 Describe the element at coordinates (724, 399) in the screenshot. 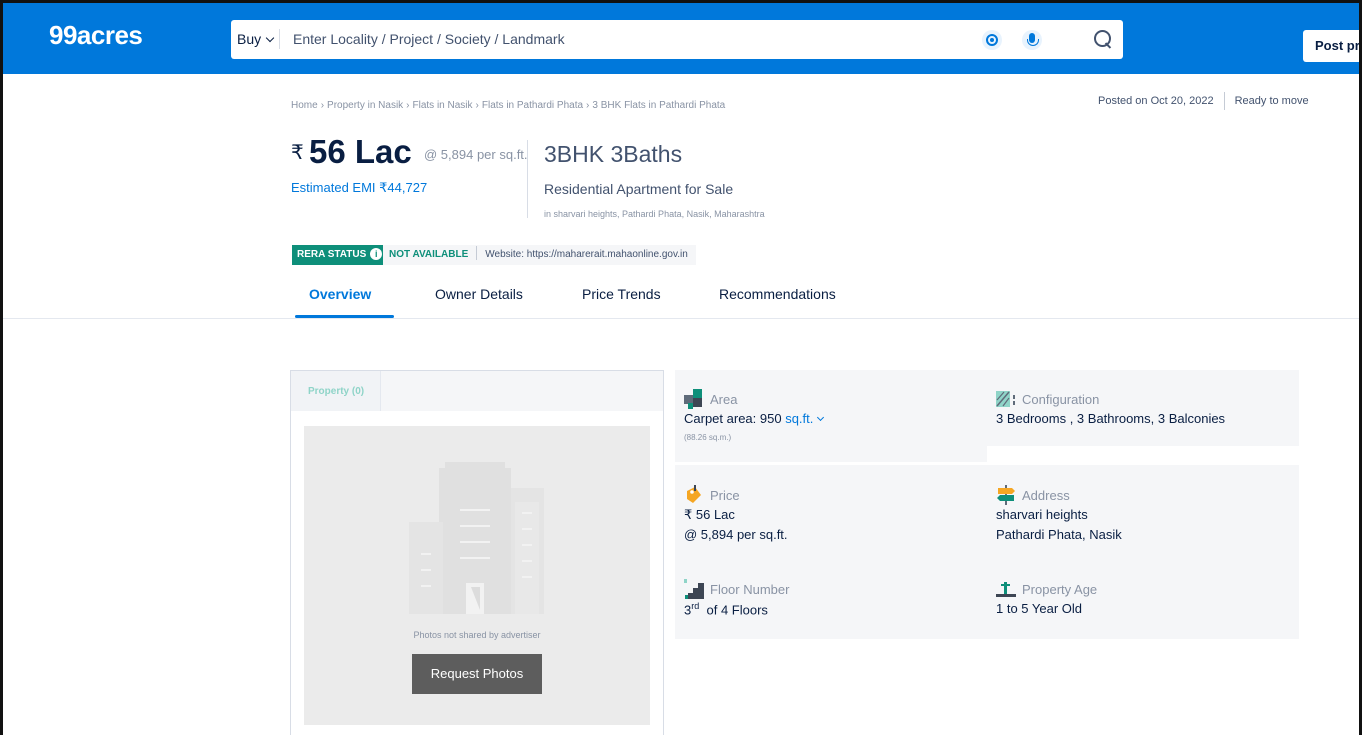

I see `area-label: Area` at that location.